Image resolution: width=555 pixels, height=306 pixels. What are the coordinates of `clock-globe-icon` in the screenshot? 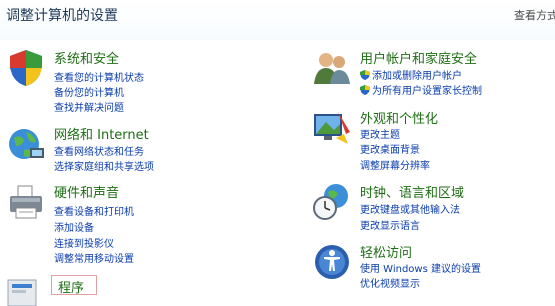 It's located at (332, 202).